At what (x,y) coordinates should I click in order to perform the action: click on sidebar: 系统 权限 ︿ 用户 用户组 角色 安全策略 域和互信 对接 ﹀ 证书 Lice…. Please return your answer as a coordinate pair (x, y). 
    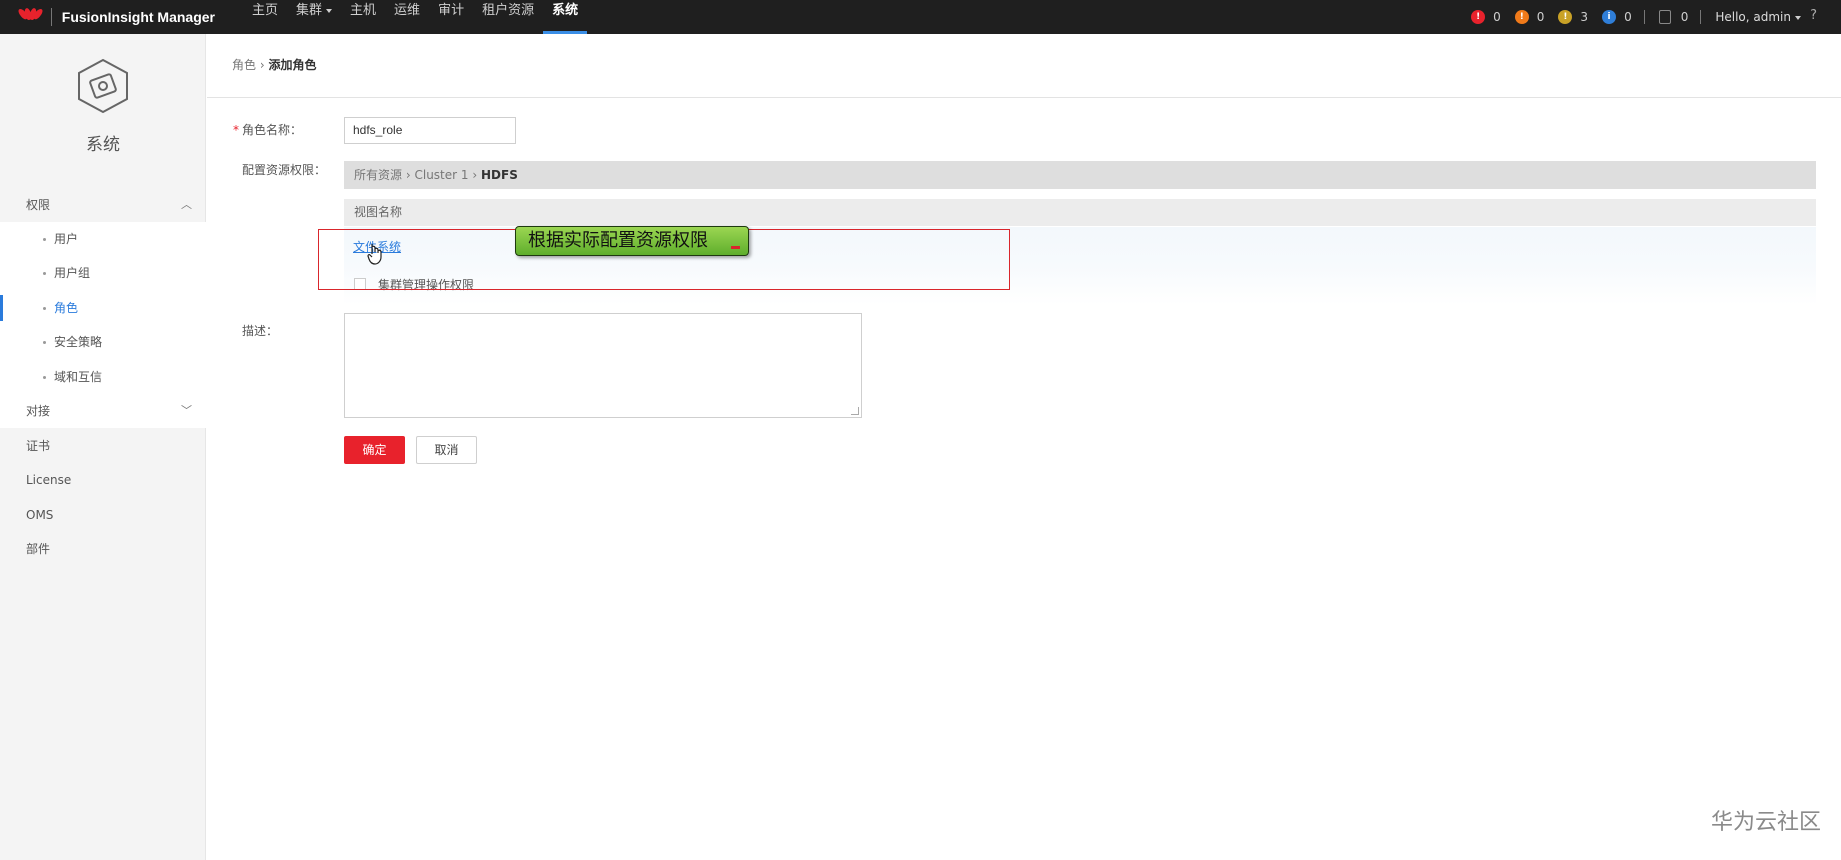
    Looking at the image, I should click on (103, 447).